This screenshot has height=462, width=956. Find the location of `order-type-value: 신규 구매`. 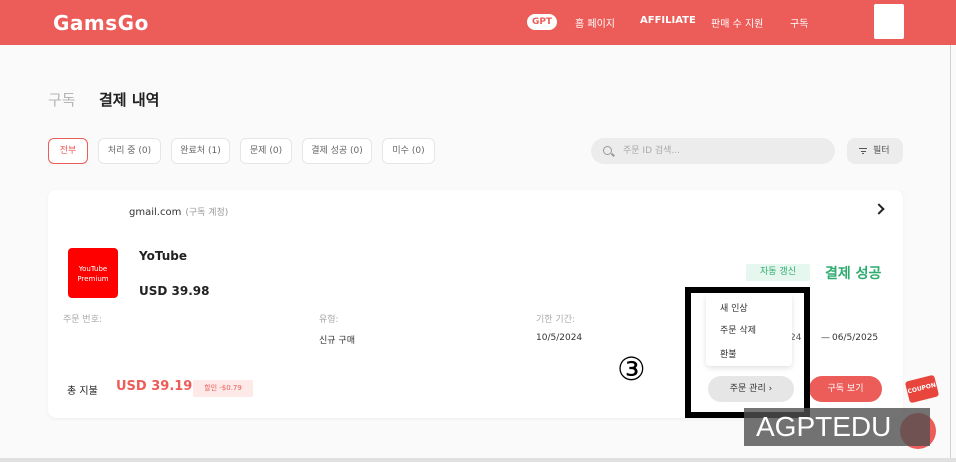

order-type-value: 신규 구매 is located at coordinates (337, 341).